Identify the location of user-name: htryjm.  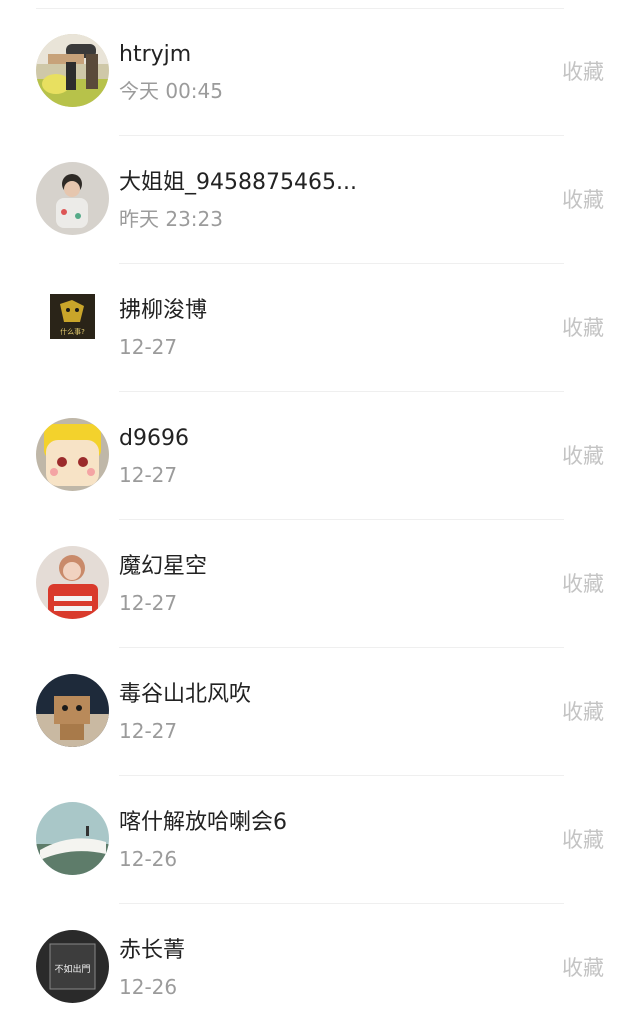
(155, 54).